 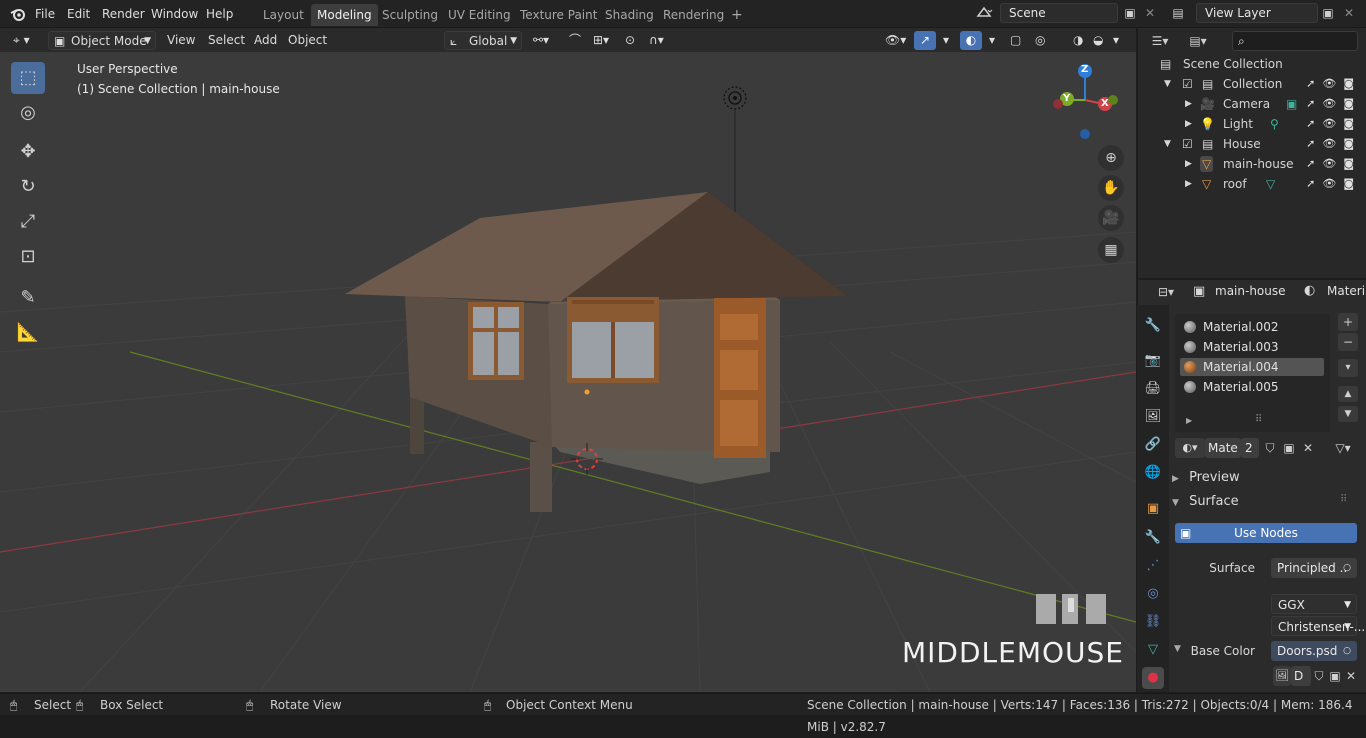 What do you see at coordinates (1111, 158) in the screenshot?
I see `zoom-icon: ⊕` at bounding box center [1111, 158].